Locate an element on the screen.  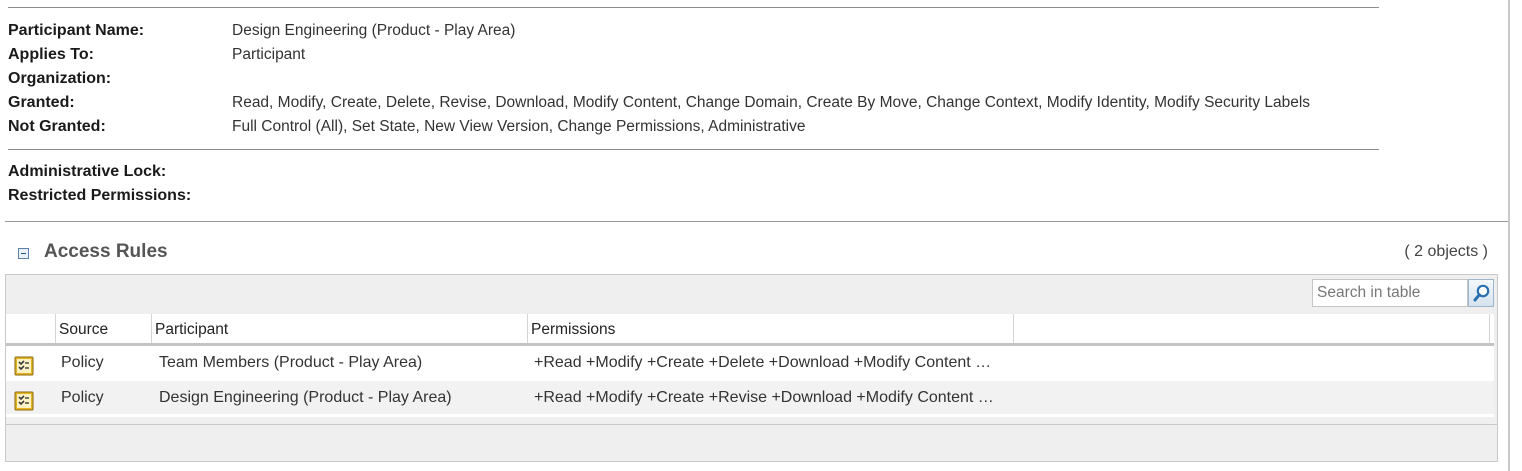
restricted-permissions-label: Restricted Permissions: is located at coordinates (100, 195).